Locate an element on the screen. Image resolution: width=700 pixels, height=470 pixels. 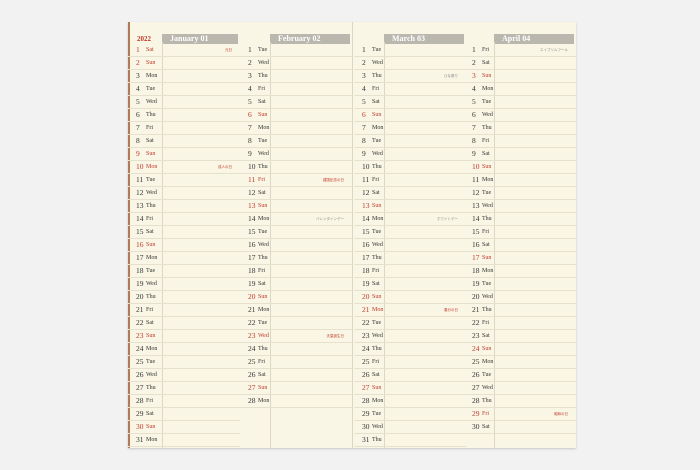
day-row: 2 Sat is located at coordinates (520, 63).